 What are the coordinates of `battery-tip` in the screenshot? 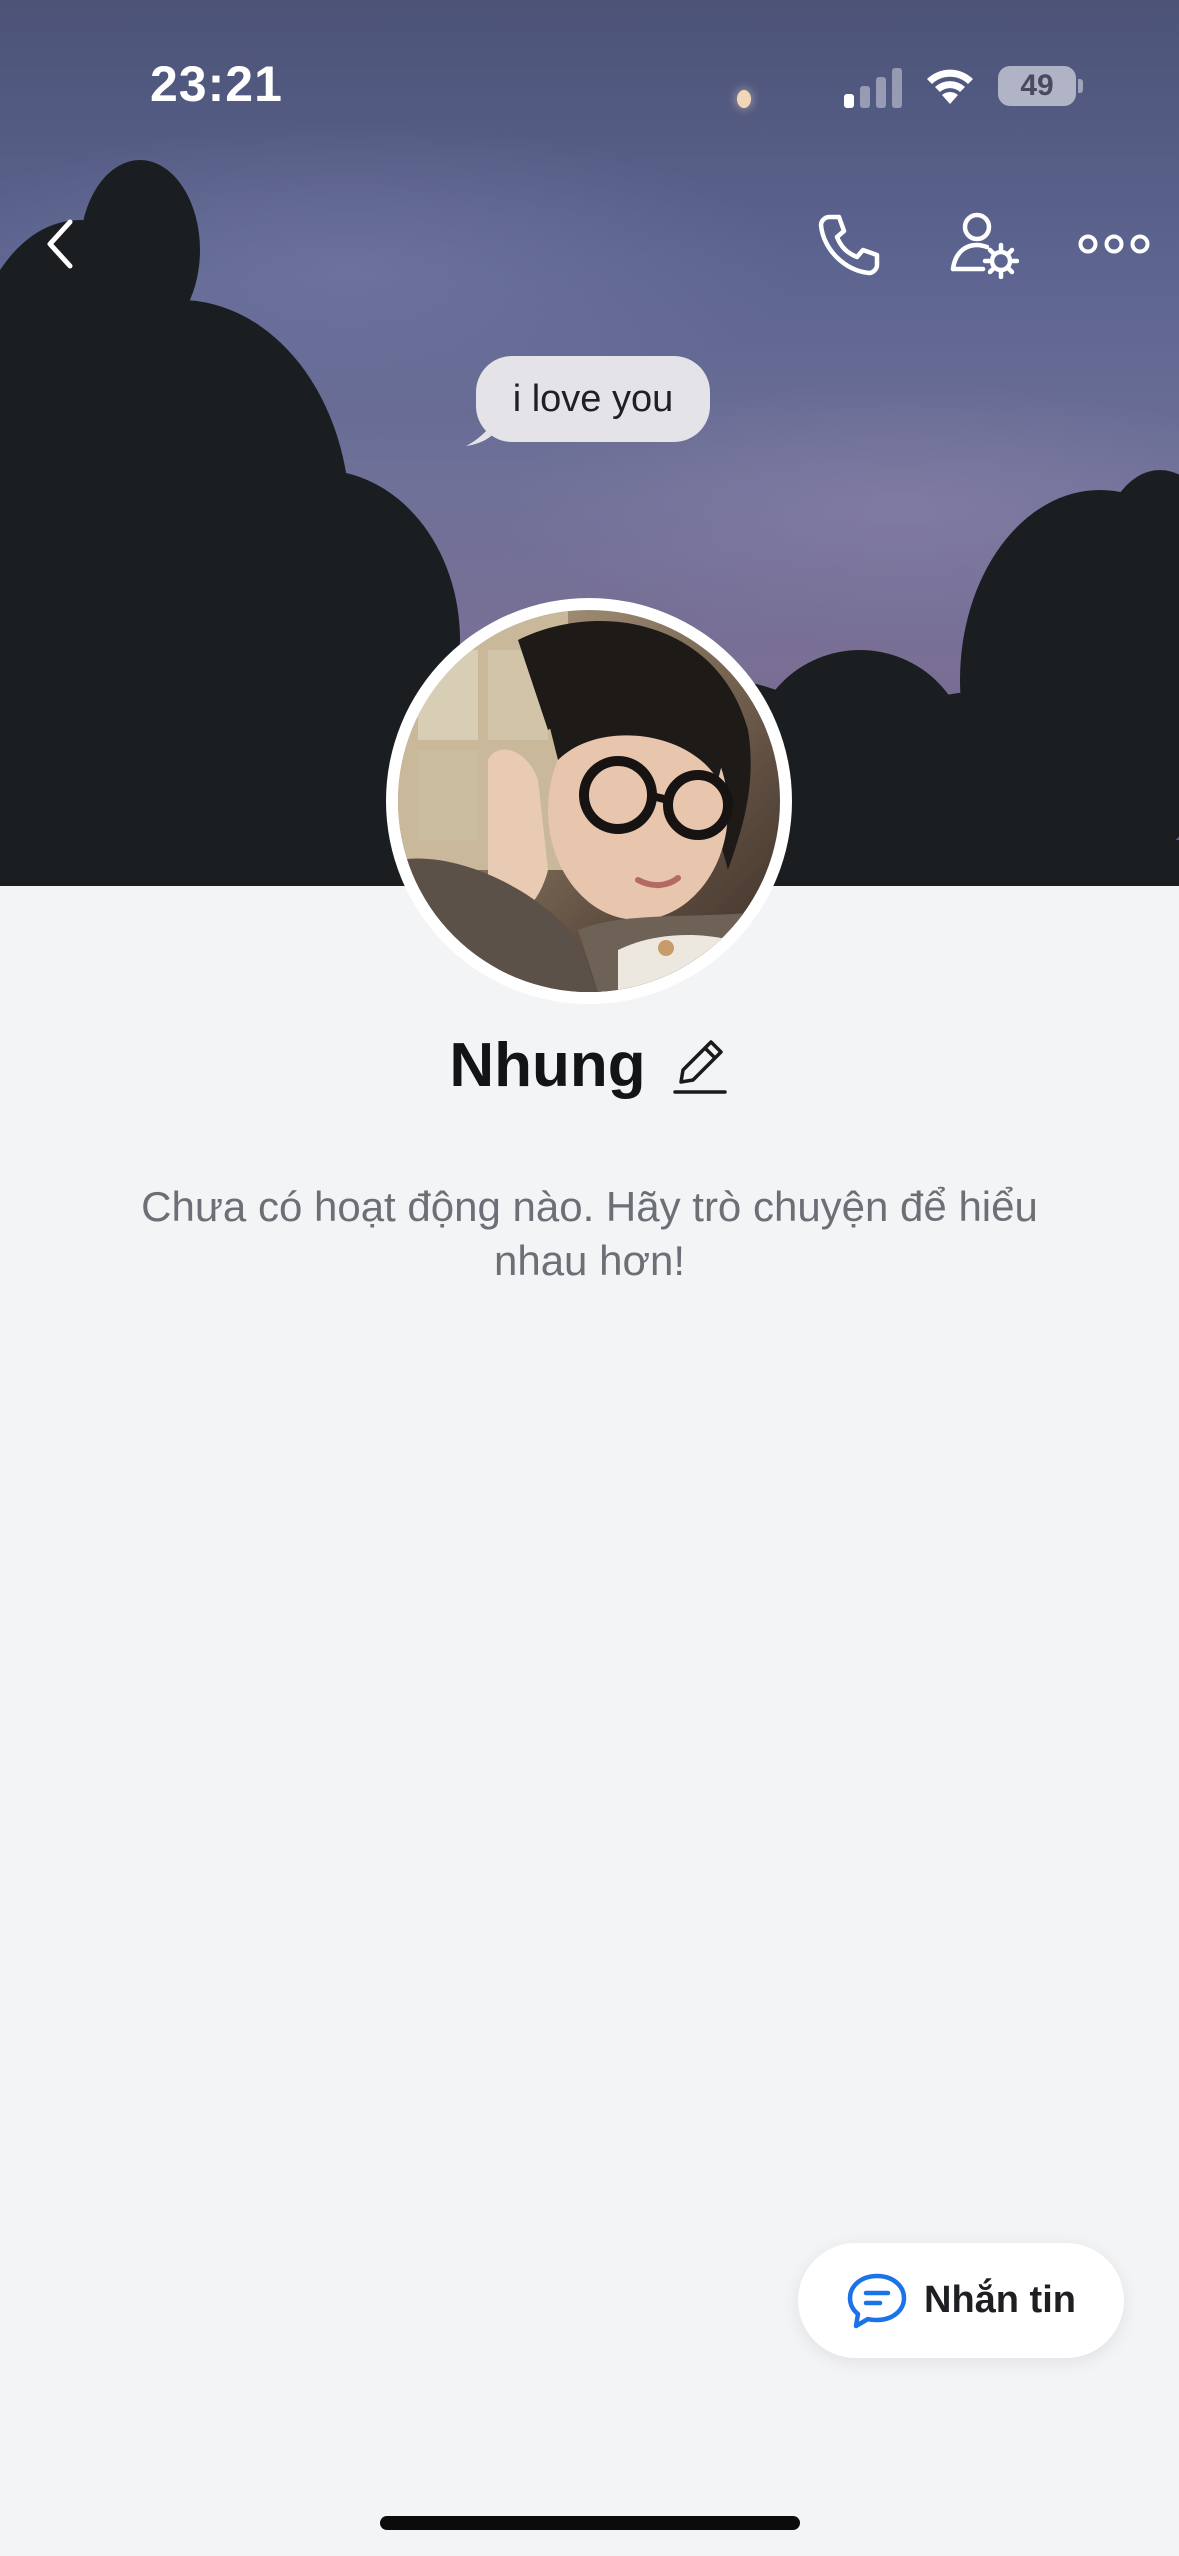 It's located at (1080, 86).